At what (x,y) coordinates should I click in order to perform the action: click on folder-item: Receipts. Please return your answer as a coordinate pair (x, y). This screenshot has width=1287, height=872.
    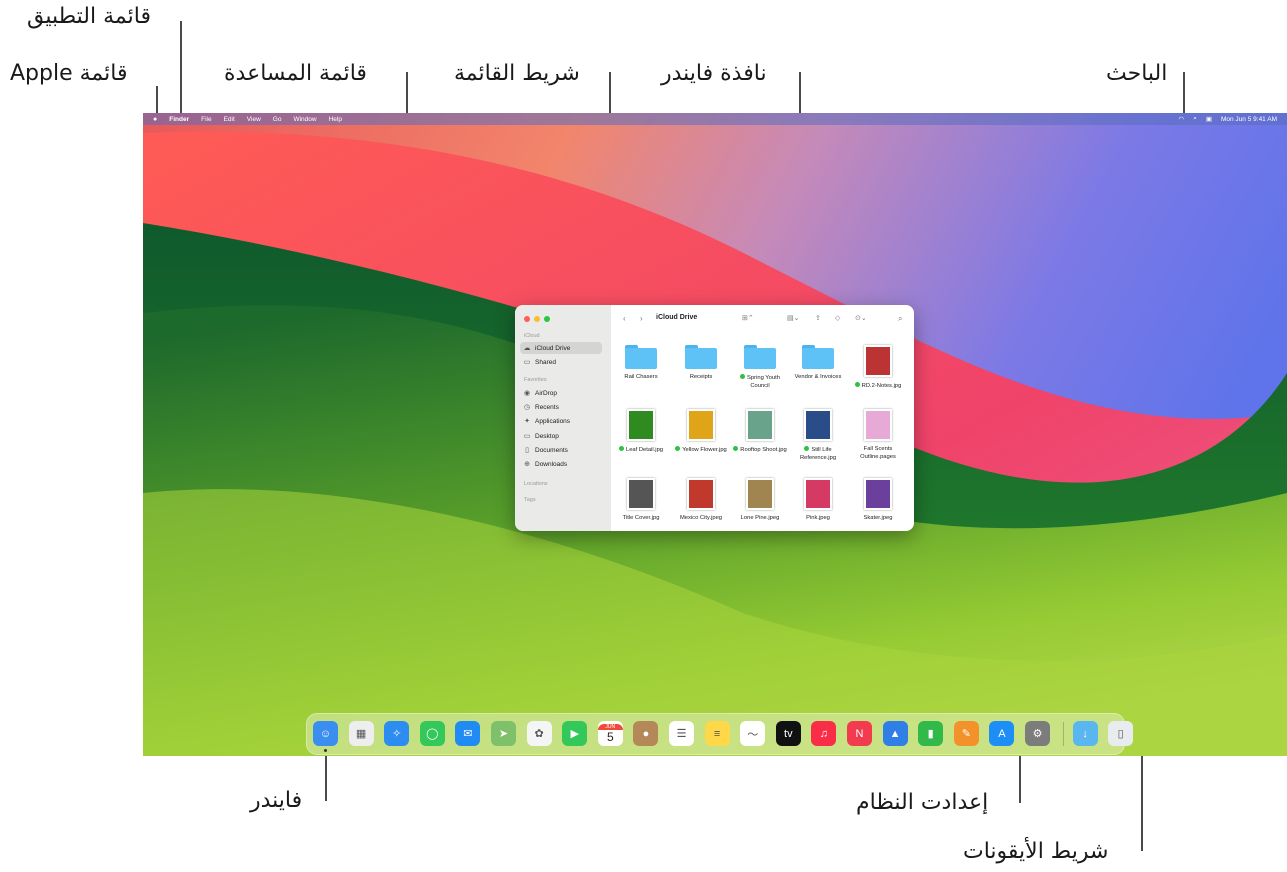
    Looking at the image, I should click on (701, 363).